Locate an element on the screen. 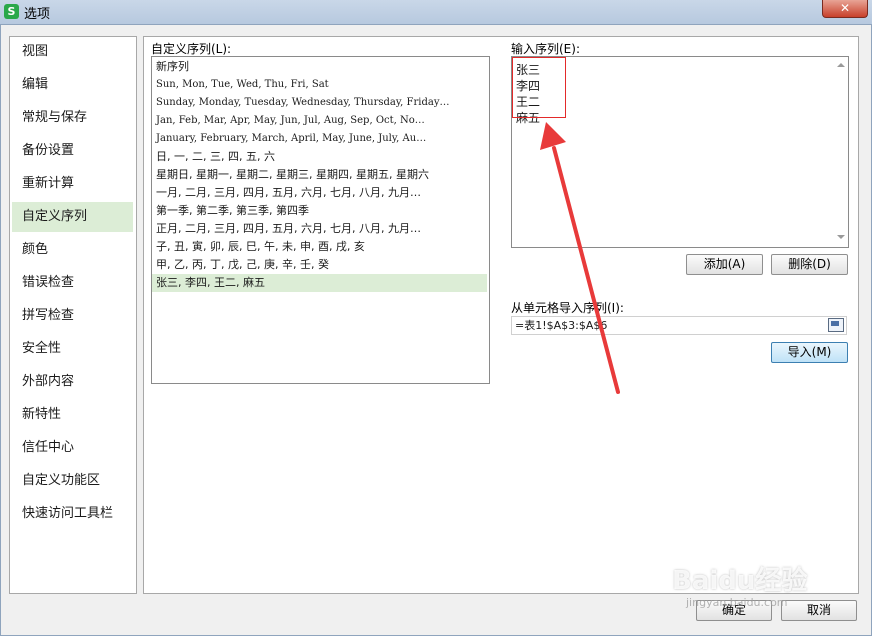 This screenshot has width=872, height=636. import-button: 导入(M) is located at coordinates (809, 352).